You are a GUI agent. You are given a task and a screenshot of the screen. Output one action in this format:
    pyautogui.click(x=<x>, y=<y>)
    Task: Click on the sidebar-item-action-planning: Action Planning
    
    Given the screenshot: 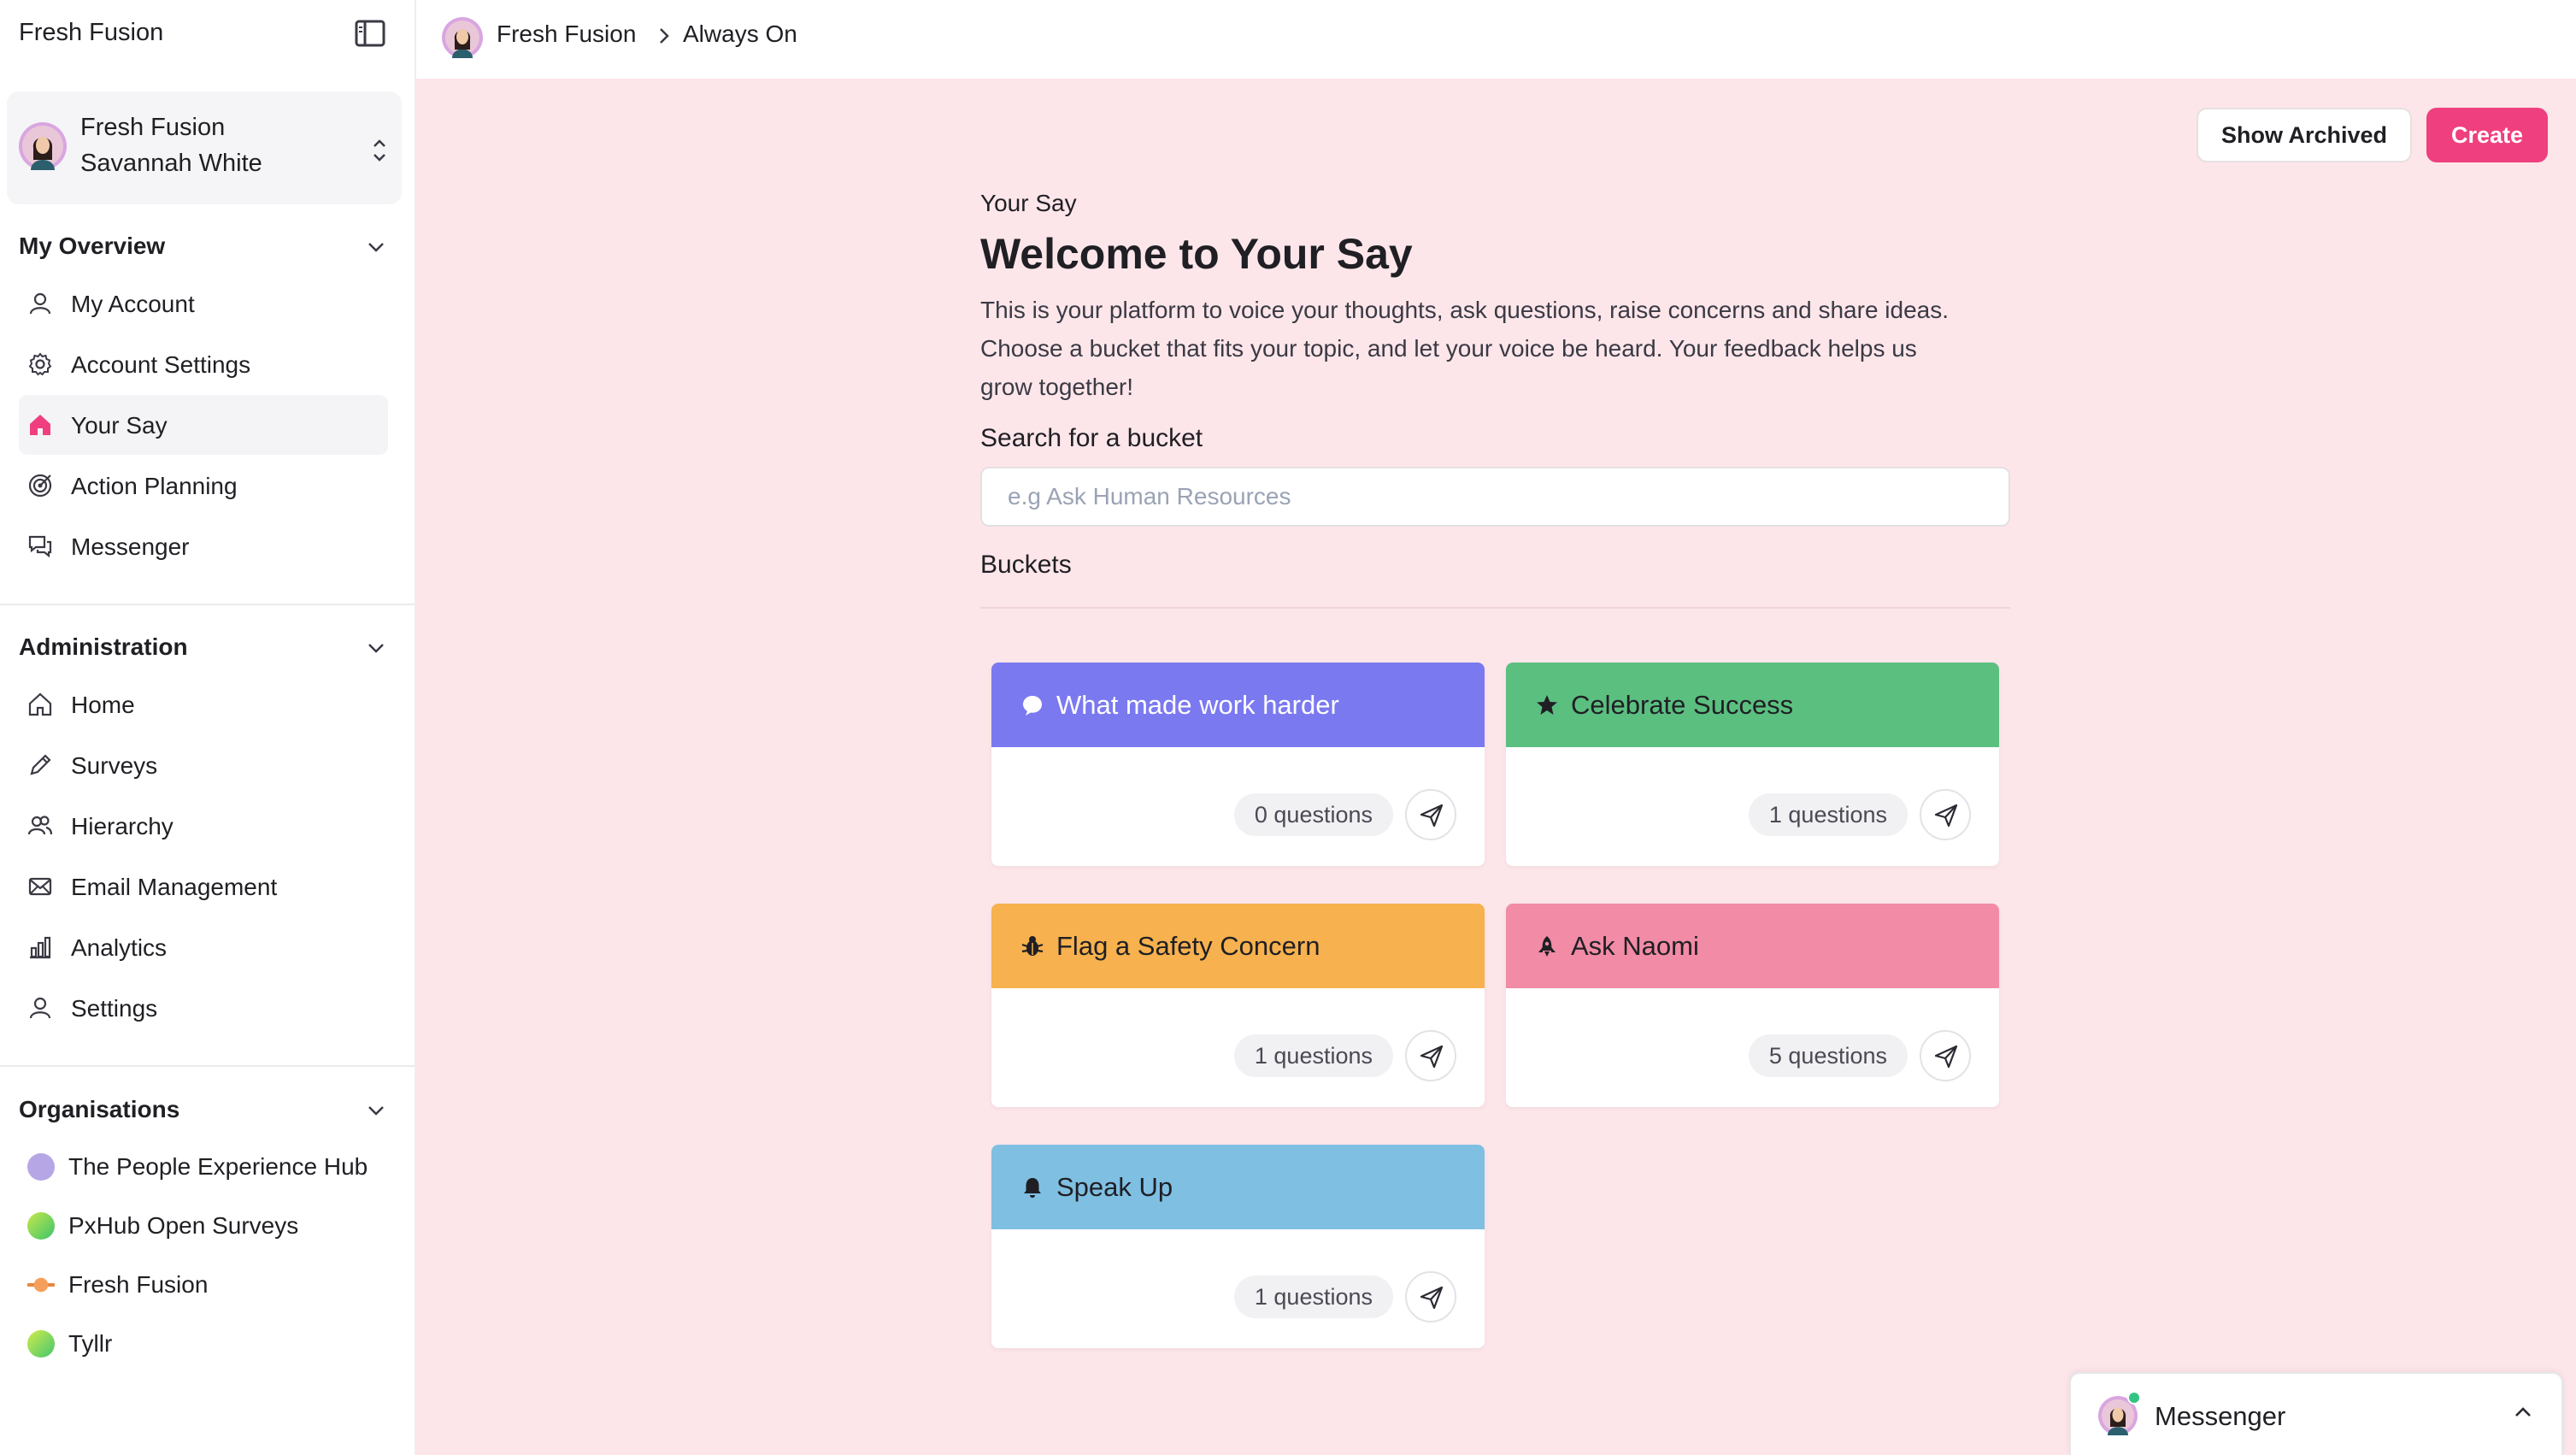 What is the action you would take?
    pyautogui.click(x=203, y=486)
    